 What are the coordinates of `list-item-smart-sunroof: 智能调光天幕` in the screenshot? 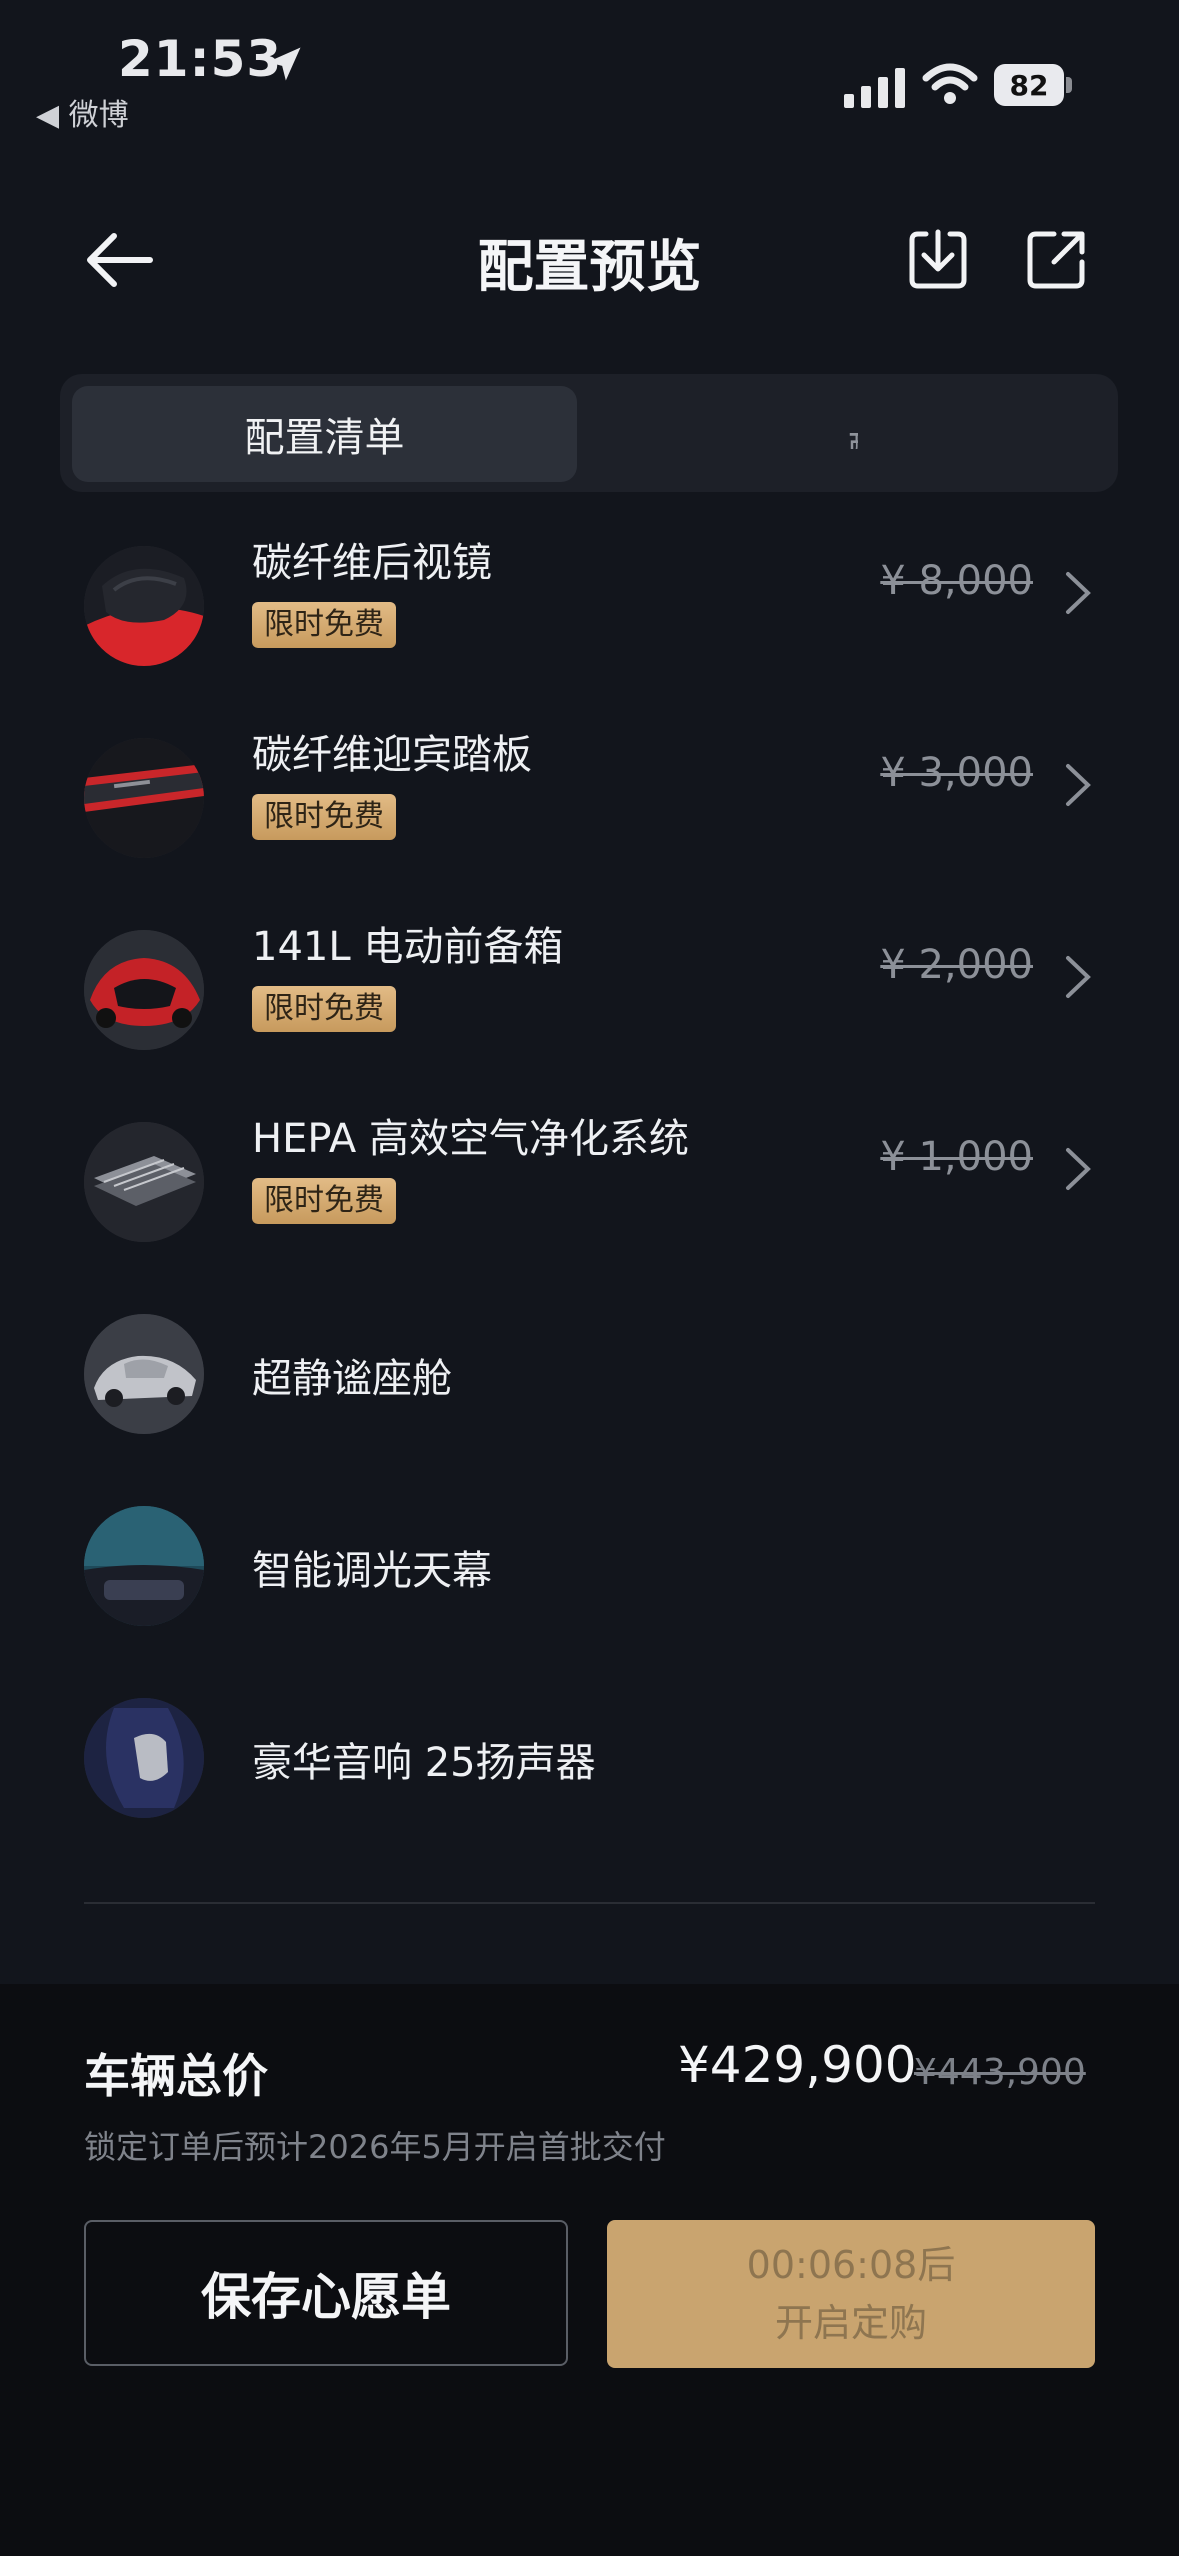 It's located at (589, 1566).